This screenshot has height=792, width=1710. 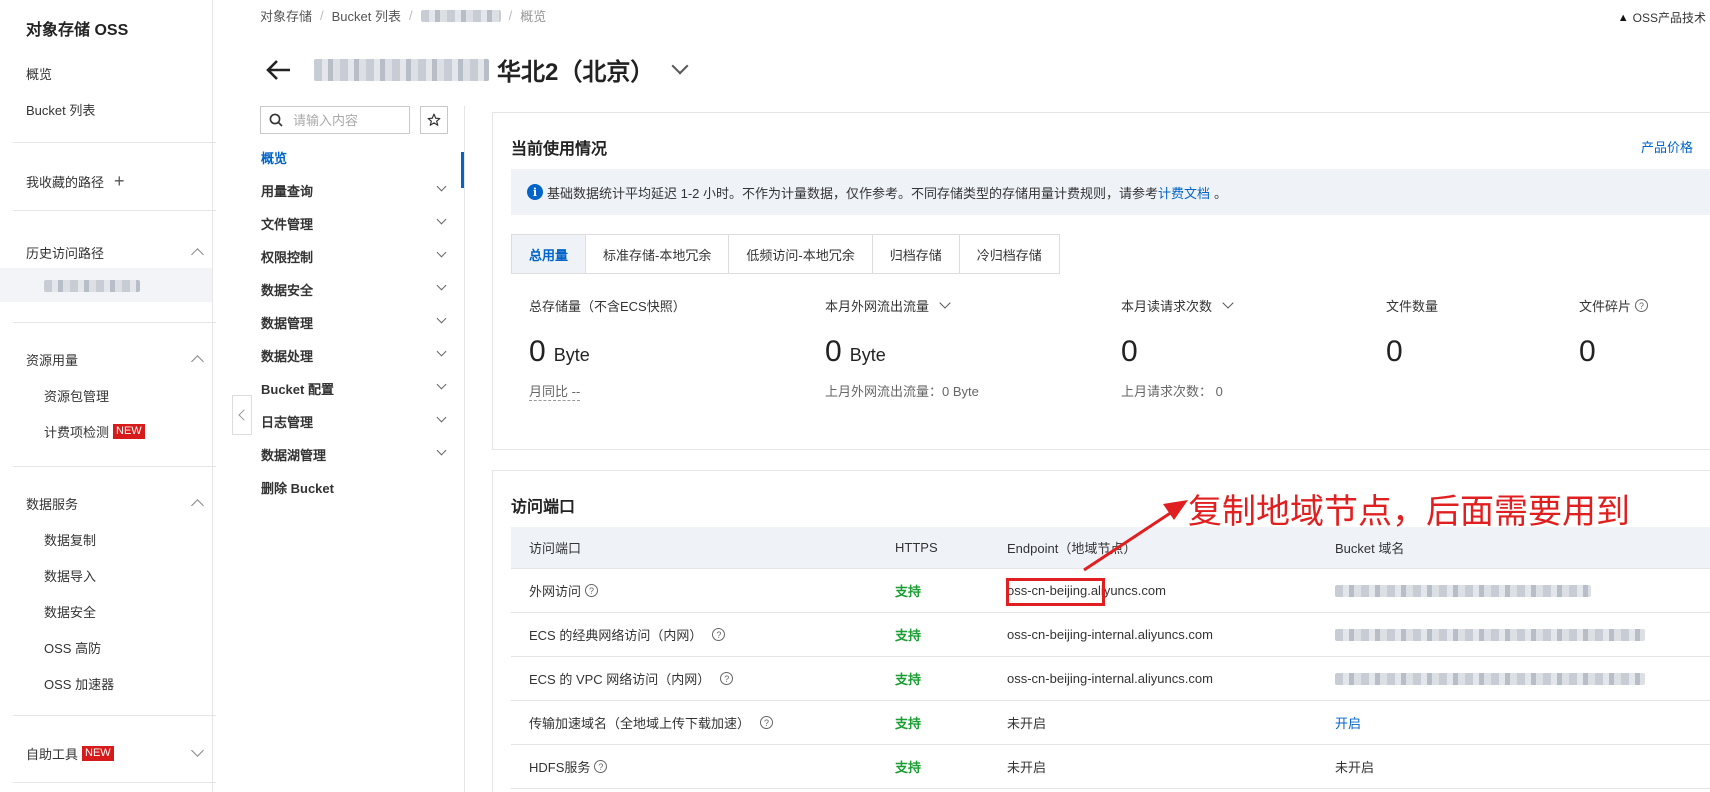 What do you see at coordinates (287, 257) in the screenshot?
I see `nav-item-label: 权限控制` at bounding box center [287, 257].